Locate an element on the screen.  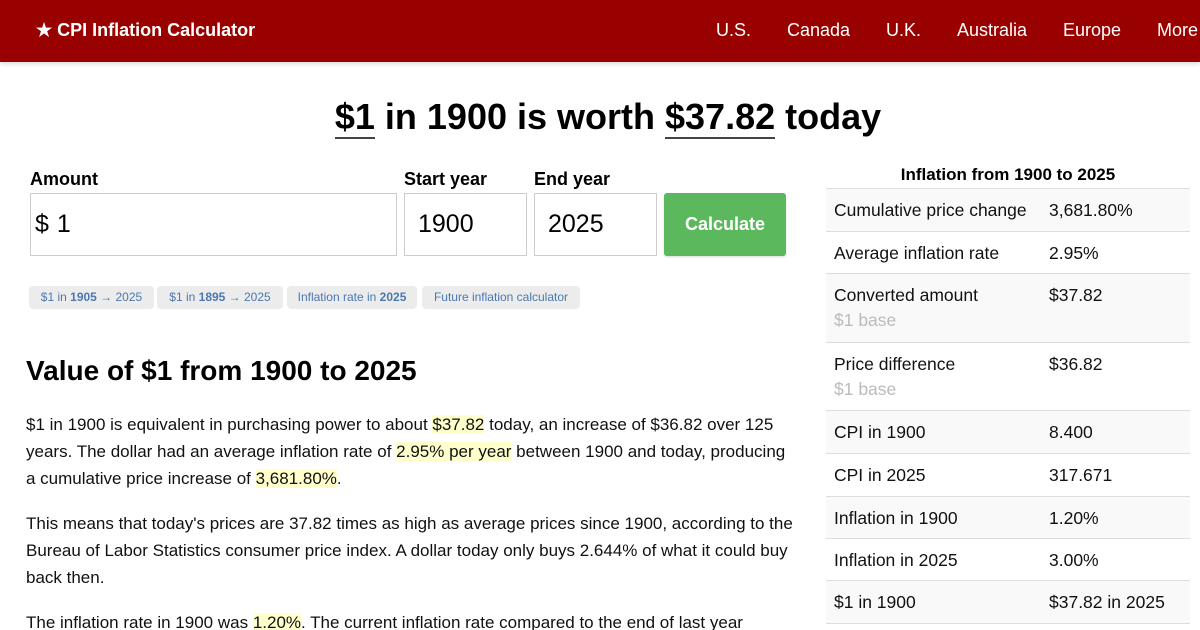
chip-text: Inflation rate in is located at coordinates (338, 297).